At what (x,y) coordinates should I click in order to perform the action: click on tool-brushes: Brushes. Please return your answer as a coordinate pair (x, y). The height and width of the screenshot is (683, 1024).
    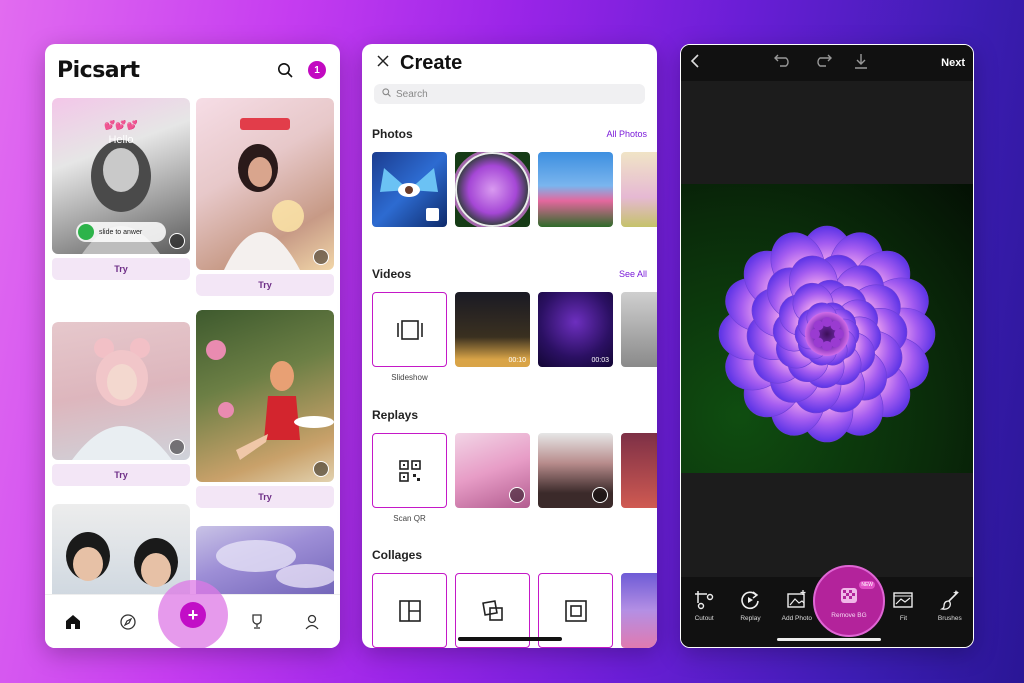
    Looking at the image, I should click on (950, 605).